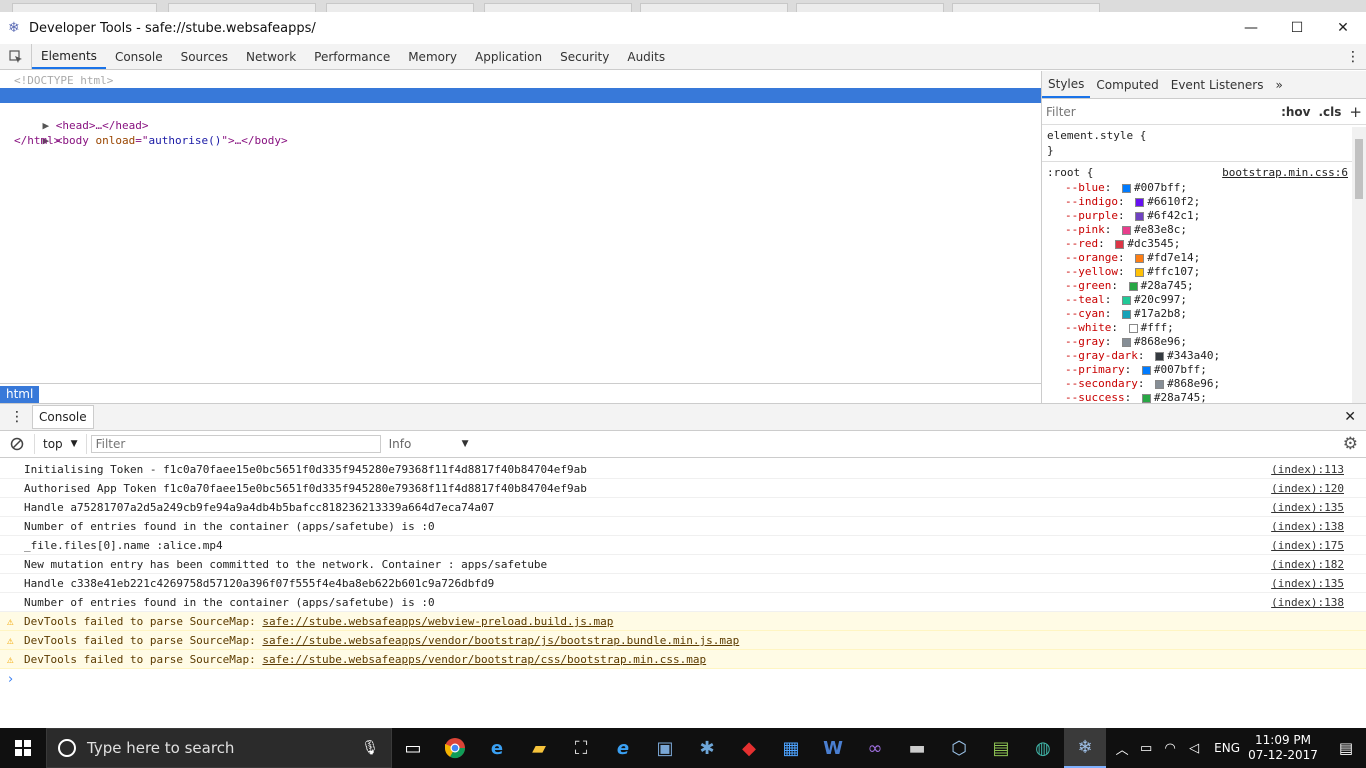 Image resolution: width=1366 pixels, height=768 pixels. Describe the element at coordinates (581, 748) in the screenshot. I see `store-icon: ⛶` at that location.